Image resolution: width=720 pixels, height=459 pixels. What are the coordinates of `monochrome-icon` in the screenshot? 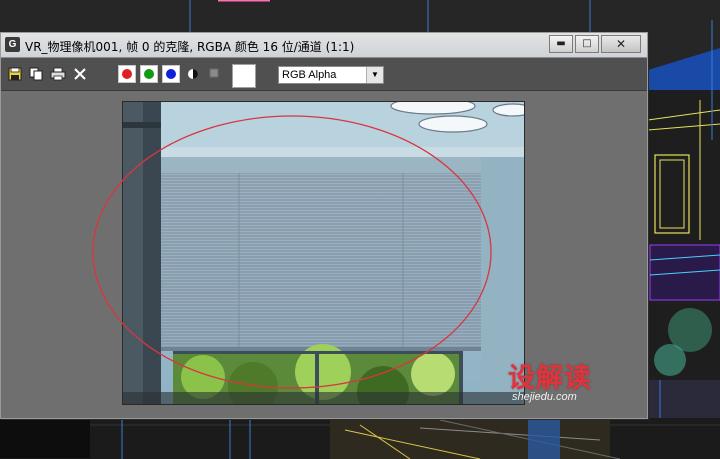 It's located at (193, 75).